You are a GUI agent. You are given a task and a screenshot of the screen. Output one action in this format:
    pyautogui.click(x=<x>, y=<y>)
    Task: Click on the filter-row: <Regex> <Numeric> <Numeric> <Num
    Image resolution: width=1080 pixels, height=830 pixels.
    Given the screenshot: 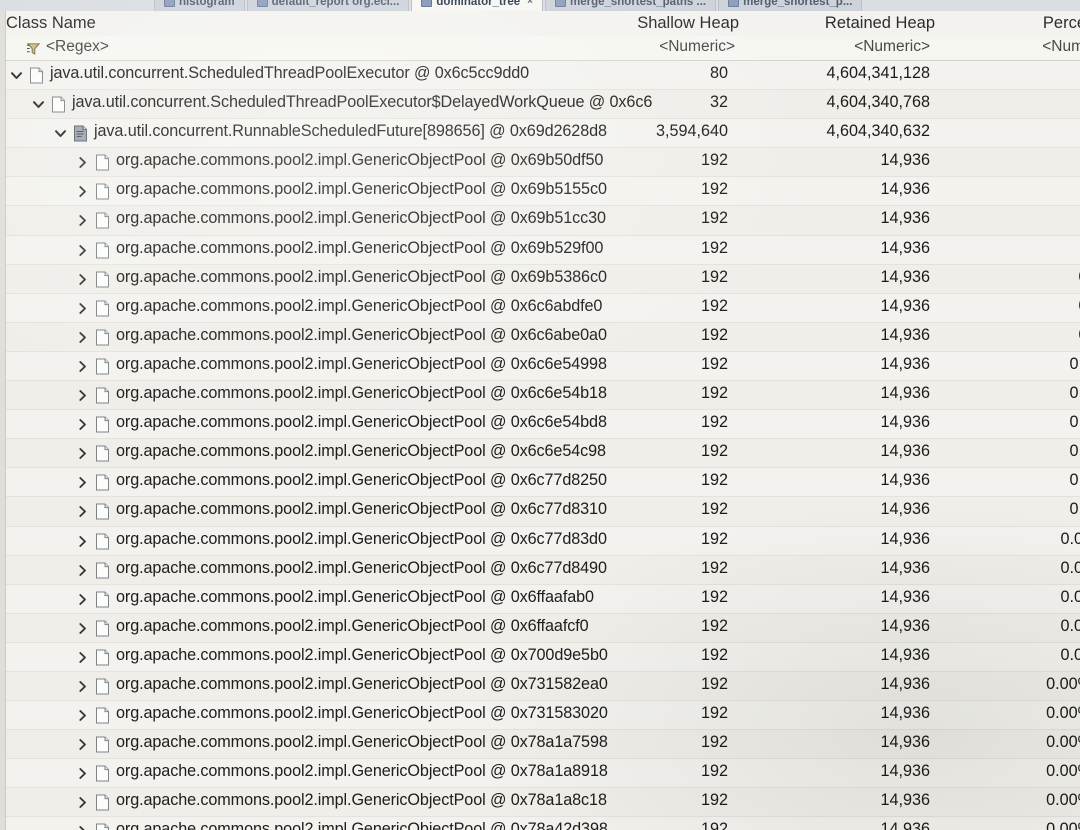 What is the action you would take?
    pyautogui.click(x=540, y=48)
    